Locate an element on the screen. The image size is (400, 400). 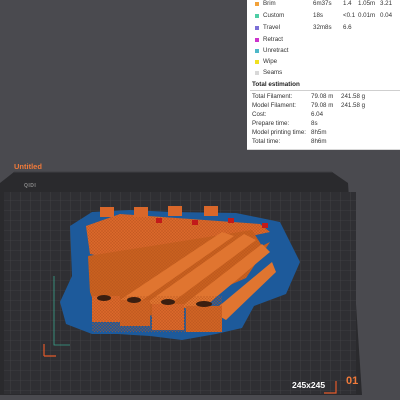
total-label: Prepare time: is located at coordinates (271, 123).